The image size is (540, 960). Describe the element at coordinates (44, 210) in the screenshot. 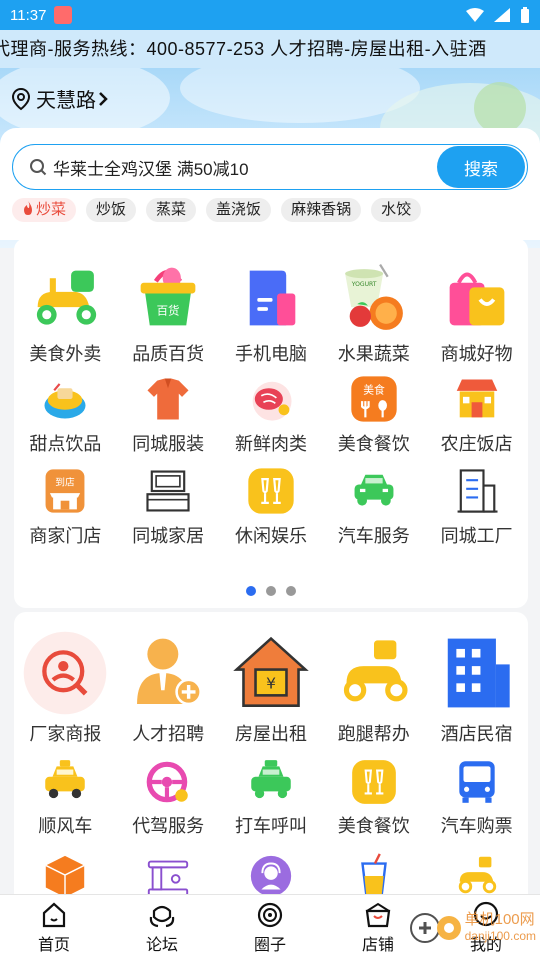

I see `hot-tag: 炒菜` at that location.